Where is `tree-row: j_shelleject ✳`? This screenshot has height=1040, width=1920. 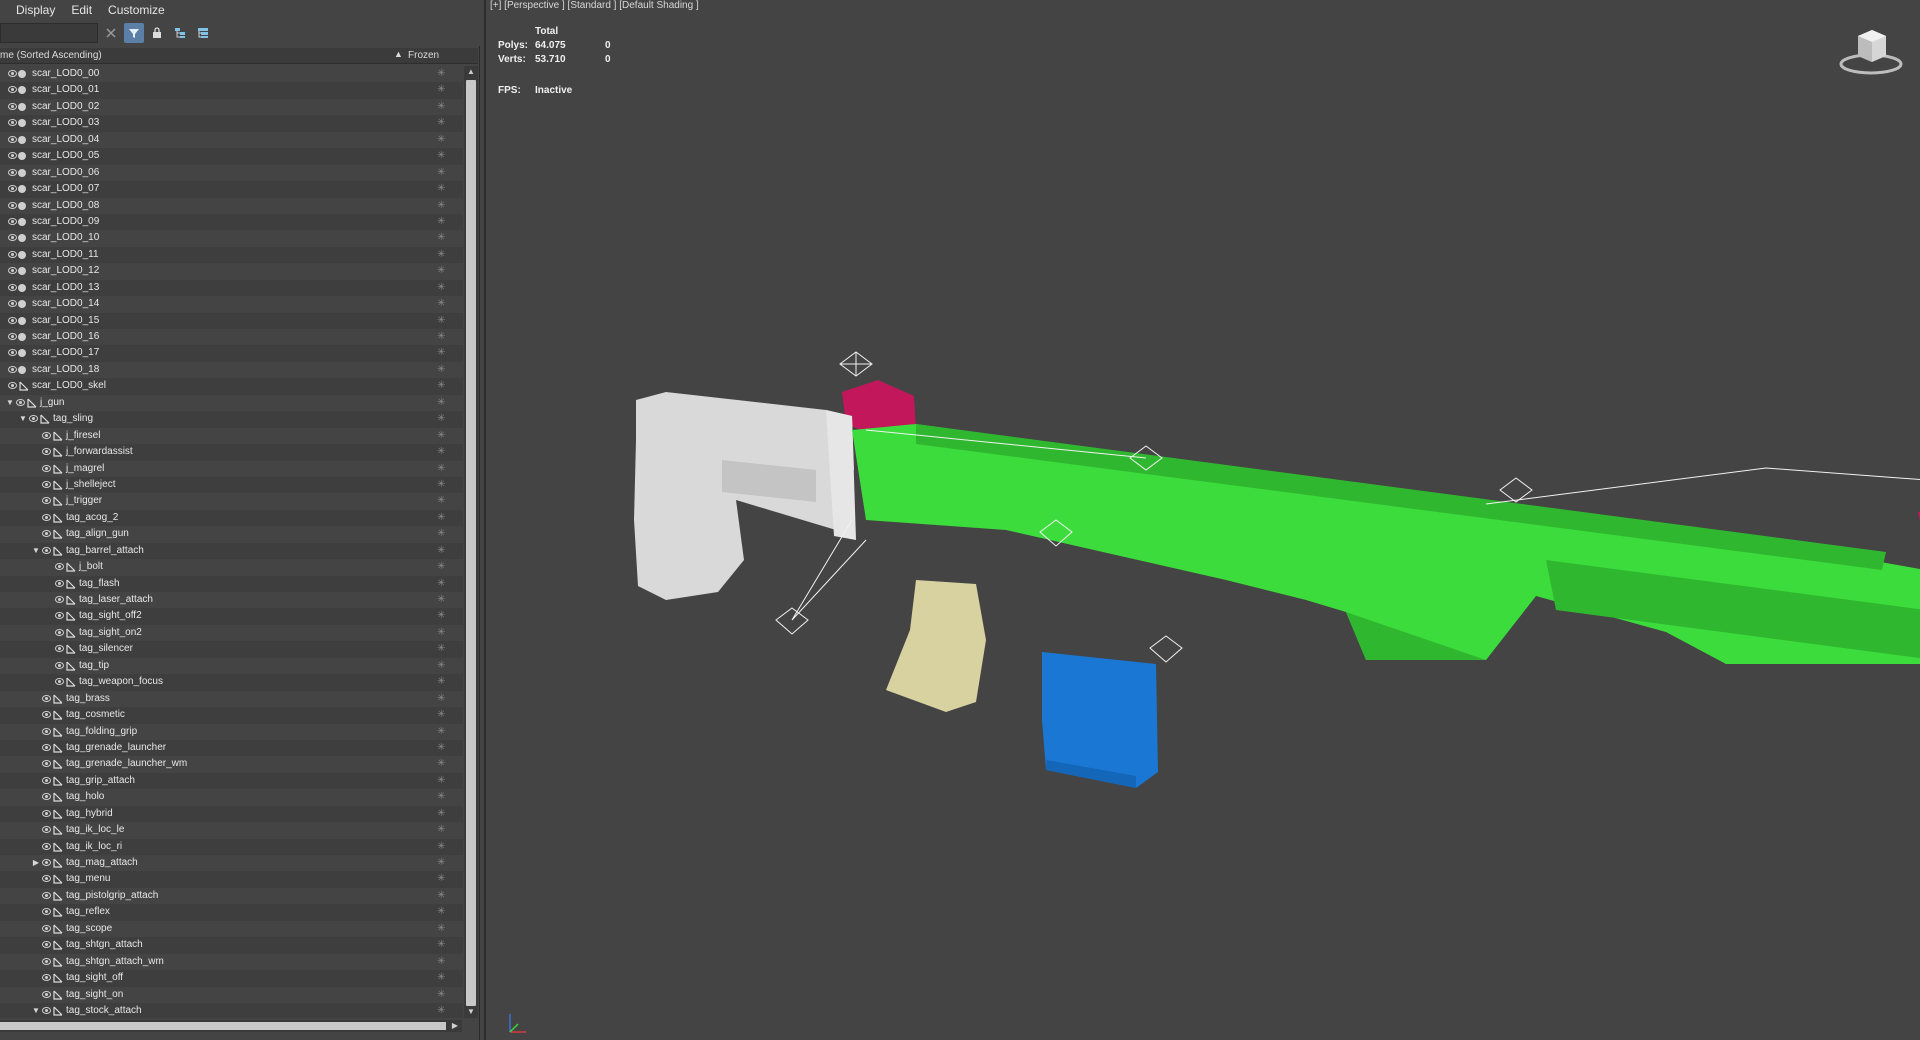 tree-row: j_shelleject ✳ is located at coordinates (231, 485).